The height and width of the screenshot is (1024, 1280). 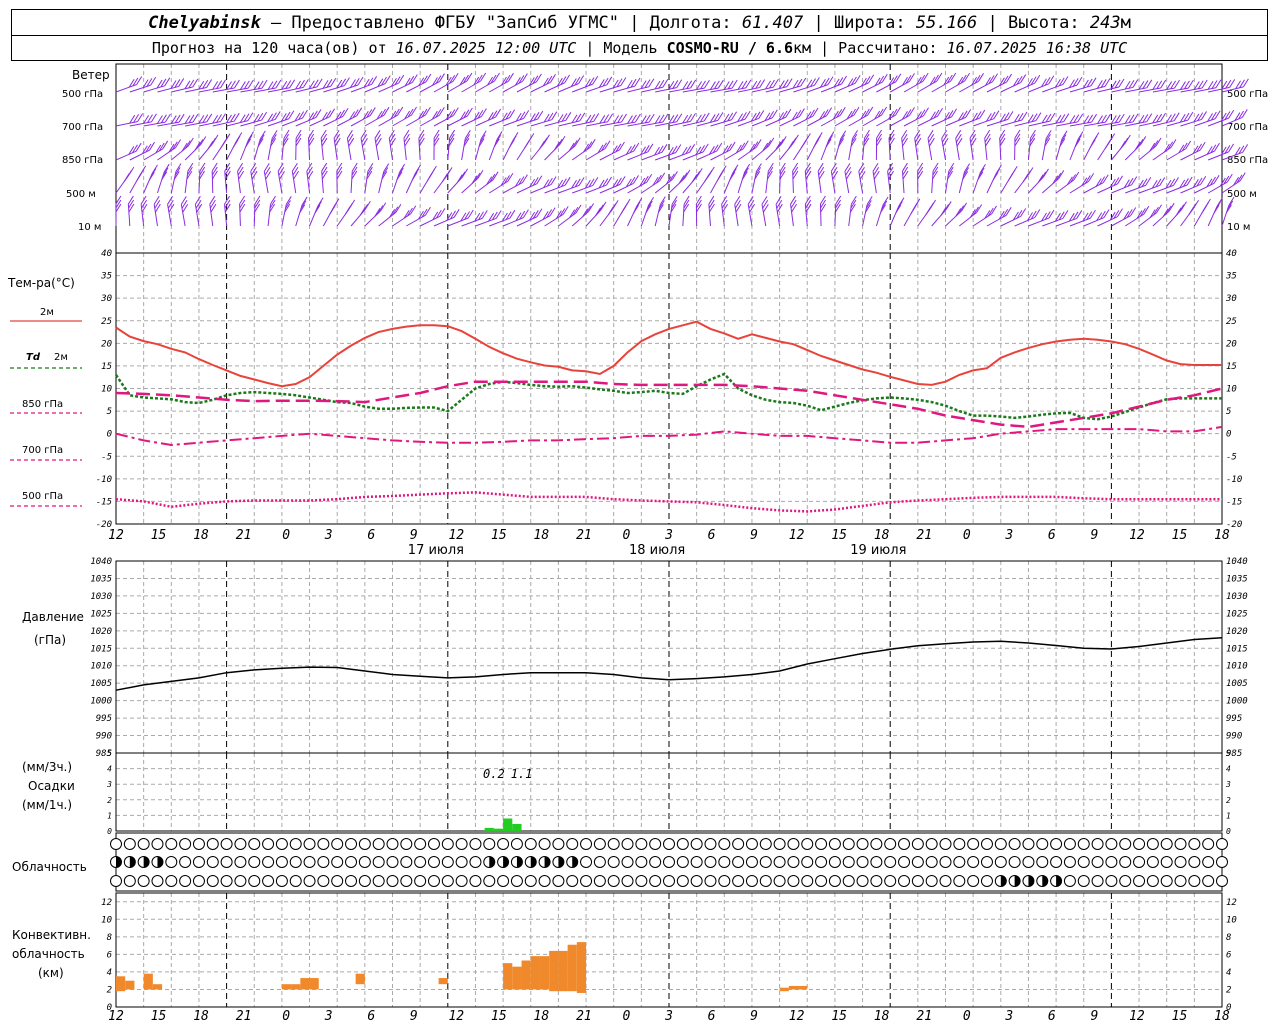 I want to click on ytick-left-pres: 1005, so click(x=101, y=684).